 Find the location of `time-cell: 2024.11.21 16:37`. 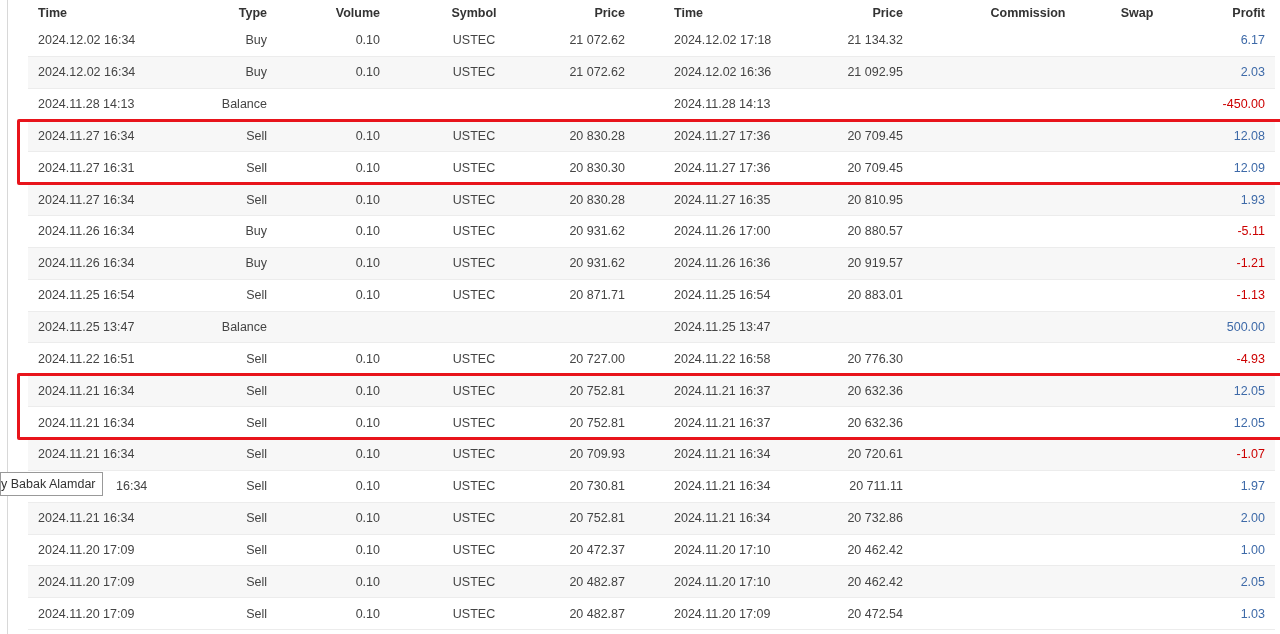

time-cell: 2024.11.21 16:37 is located at coordinates (722, 390).